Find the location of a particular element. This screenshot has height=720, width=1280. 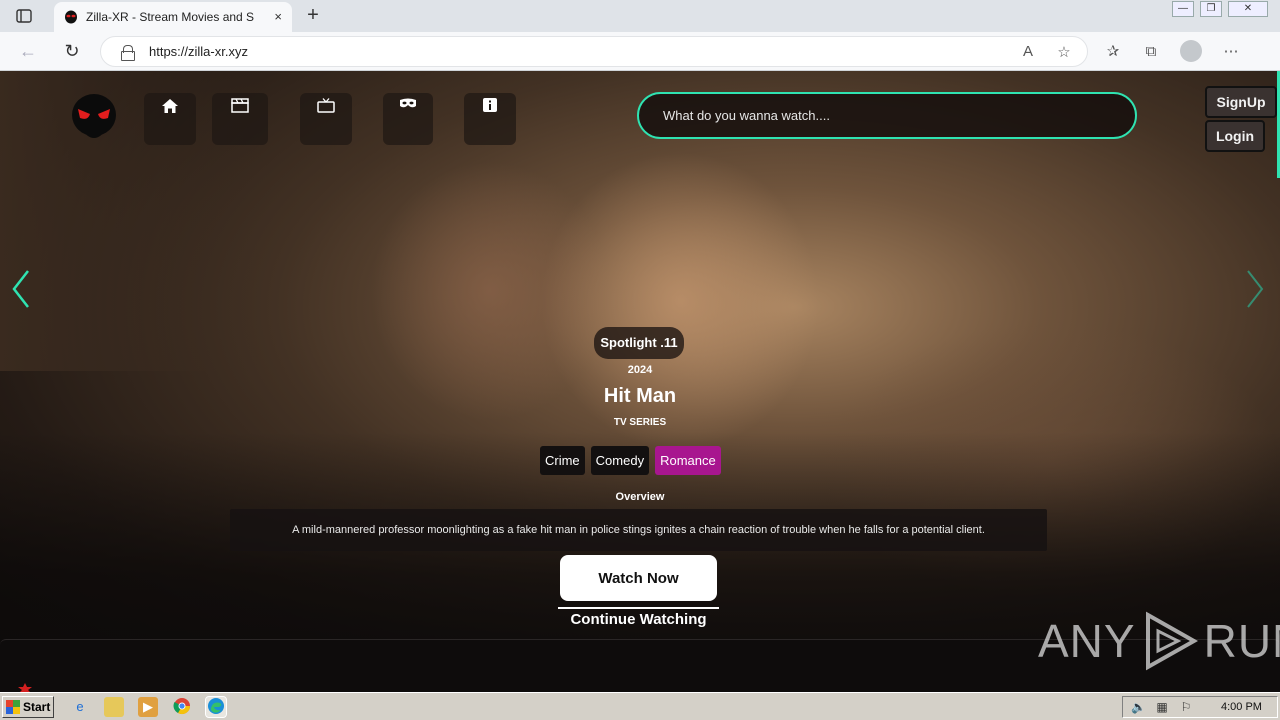

watch-now-button: Watch Now is located at coordinates (638, 578).